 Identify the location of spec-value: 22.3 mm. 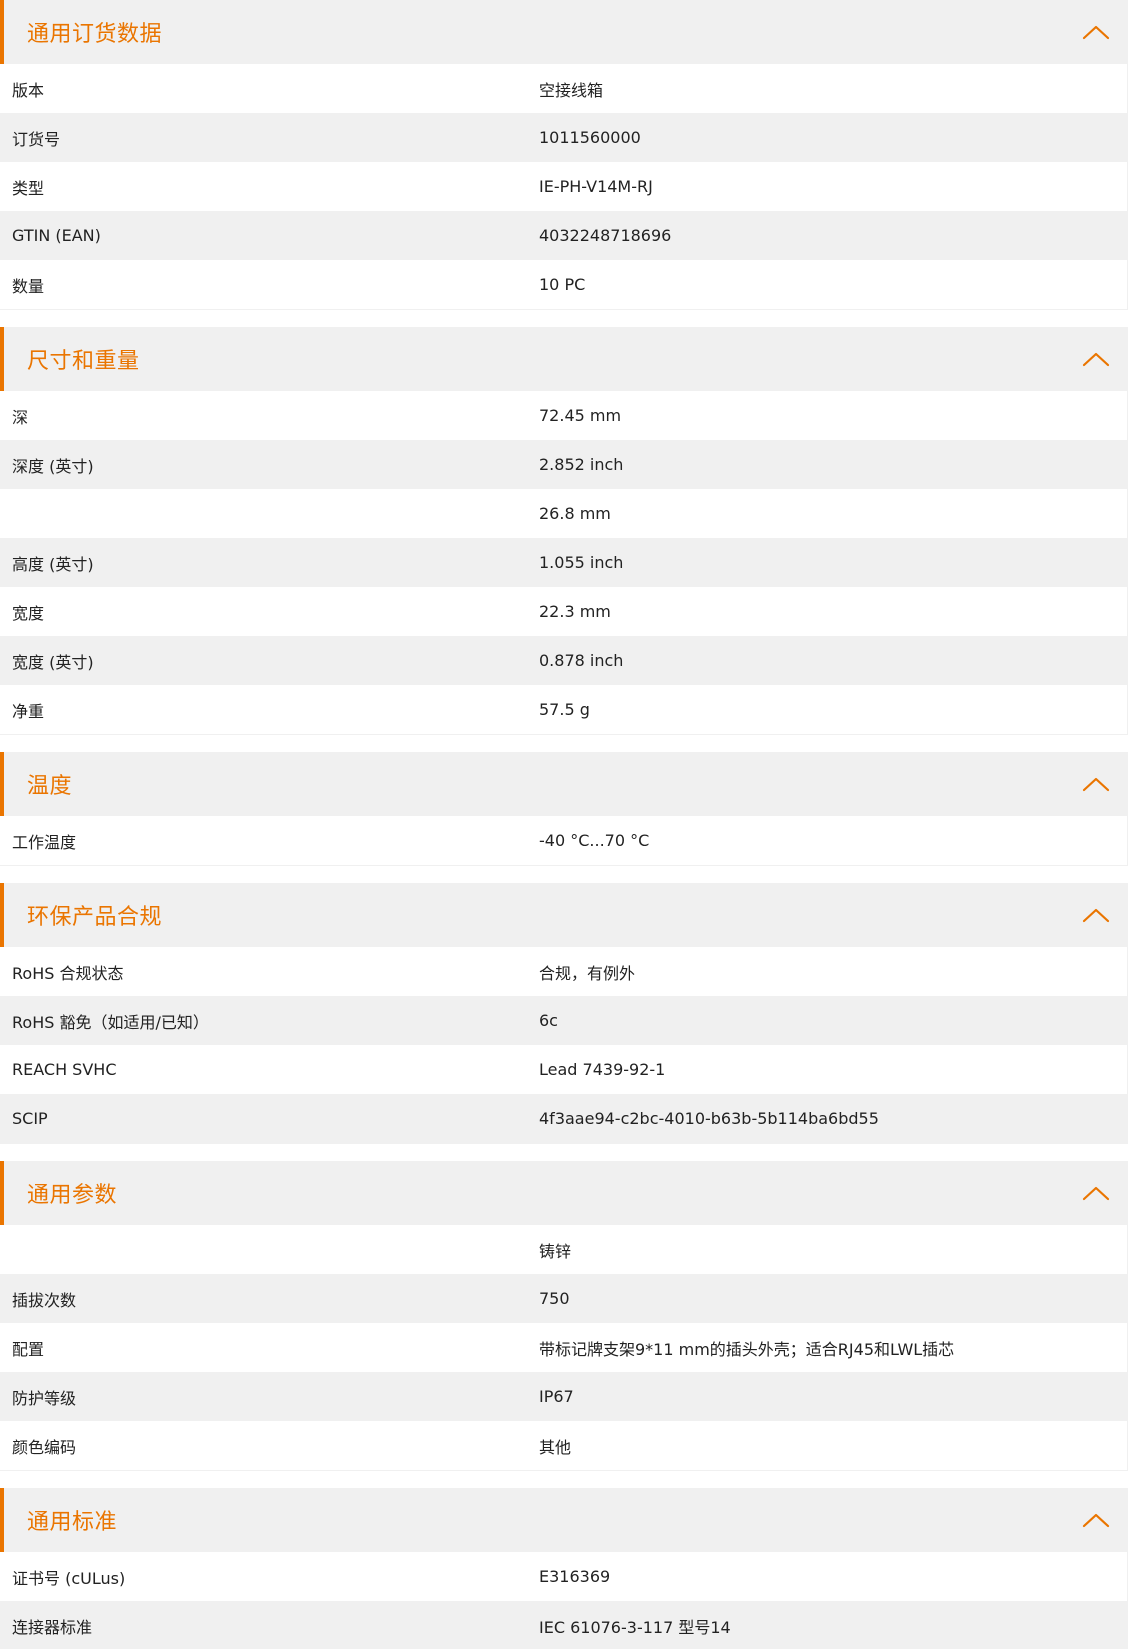
(575, 611).